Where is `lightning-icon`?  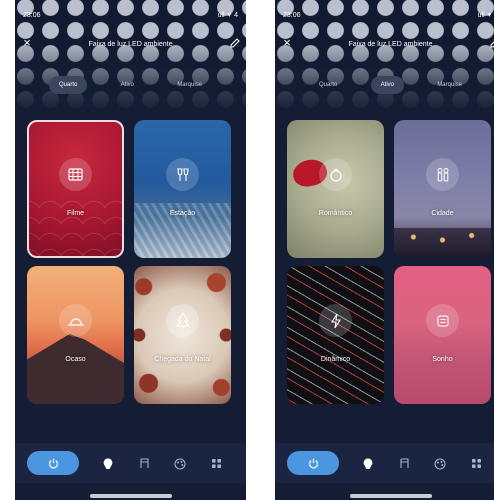 lightning-icon is located at coordinates (335, 320).